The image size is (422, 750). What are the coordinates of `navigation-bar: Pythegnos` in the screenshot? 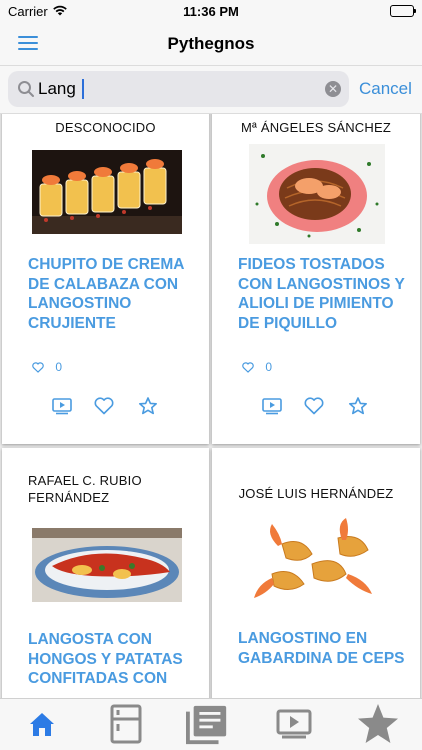 It's located at (211, 44).